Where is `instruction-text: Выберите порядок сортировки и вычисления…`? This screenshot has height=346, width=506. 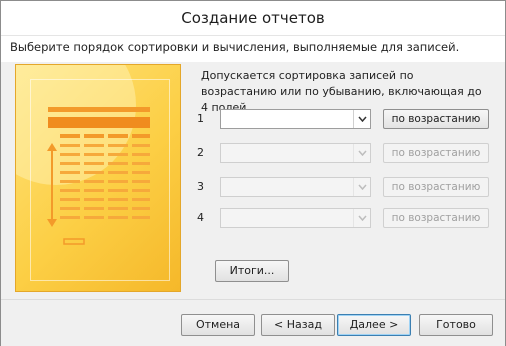
instruction-text: Выберите порядок сортировки и вычисления… is located at coordinates (235, 47).